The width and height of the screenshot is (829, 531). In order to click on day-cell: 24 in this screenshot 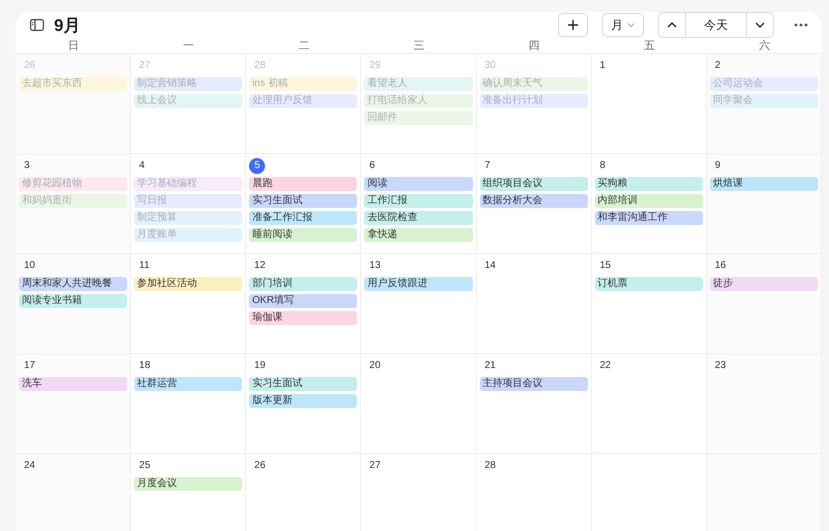, I will do `click(74, 492)`.